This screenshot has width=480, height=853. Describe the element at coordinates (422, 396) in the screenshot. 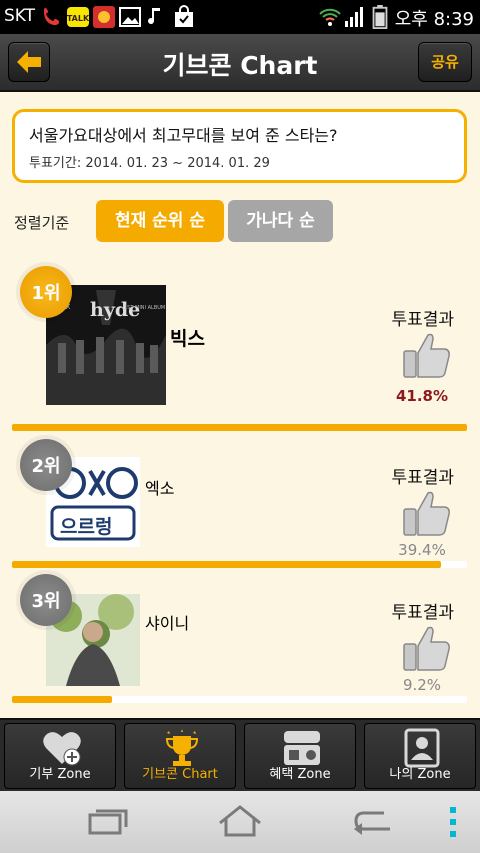

I see `vote-percent: 41.8%` at that location.